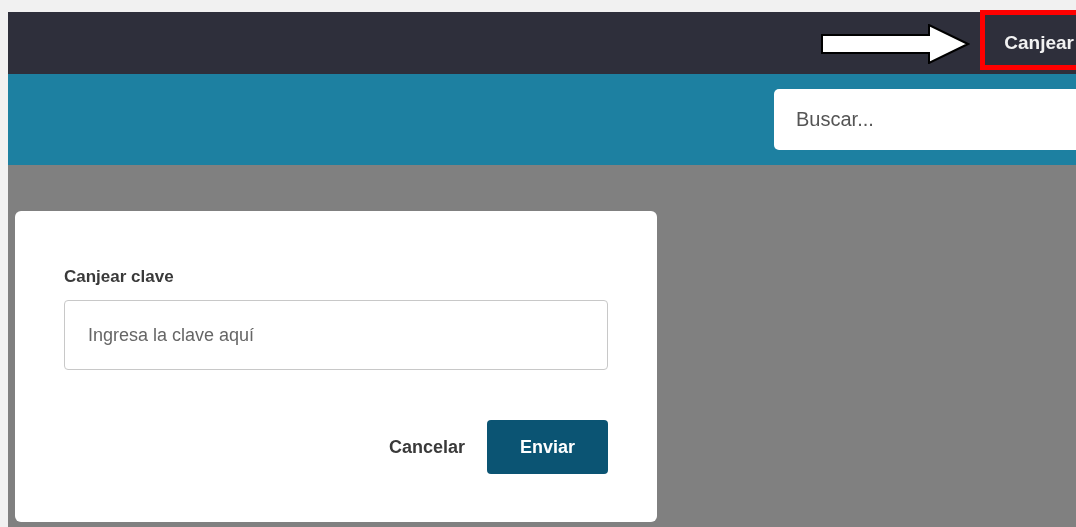 This screenshot has width=1076, height=527. I want to click on redeem-link: Canjear, so click(1039, 43).